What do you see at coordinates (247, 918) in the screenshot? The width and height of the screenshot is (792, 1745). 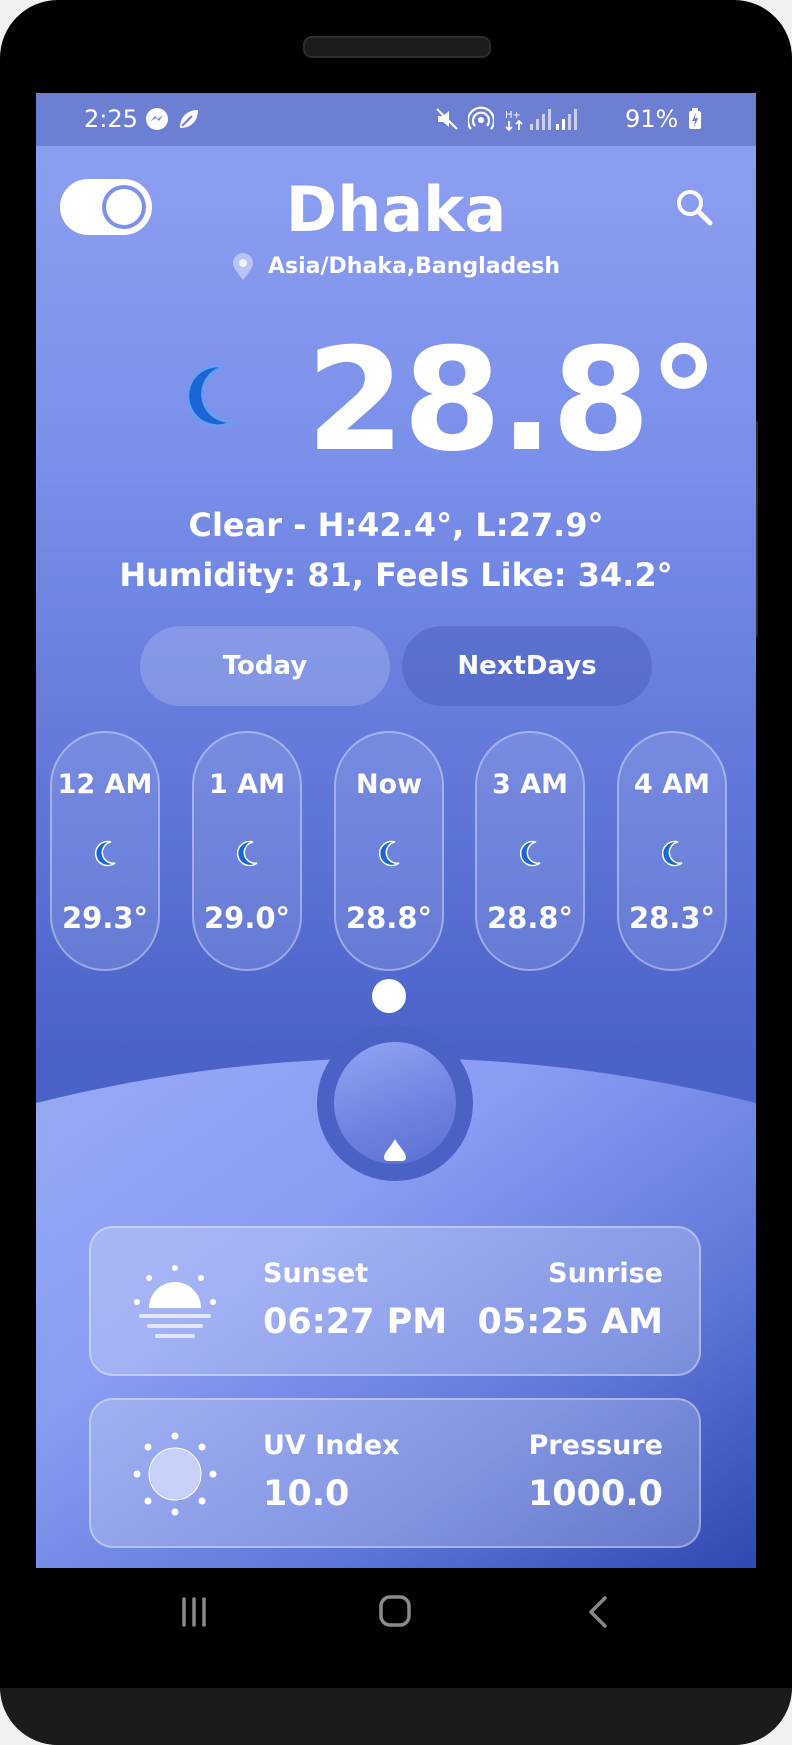 I see `hour-temp: 29.0°` at bounding box center [247, 918].